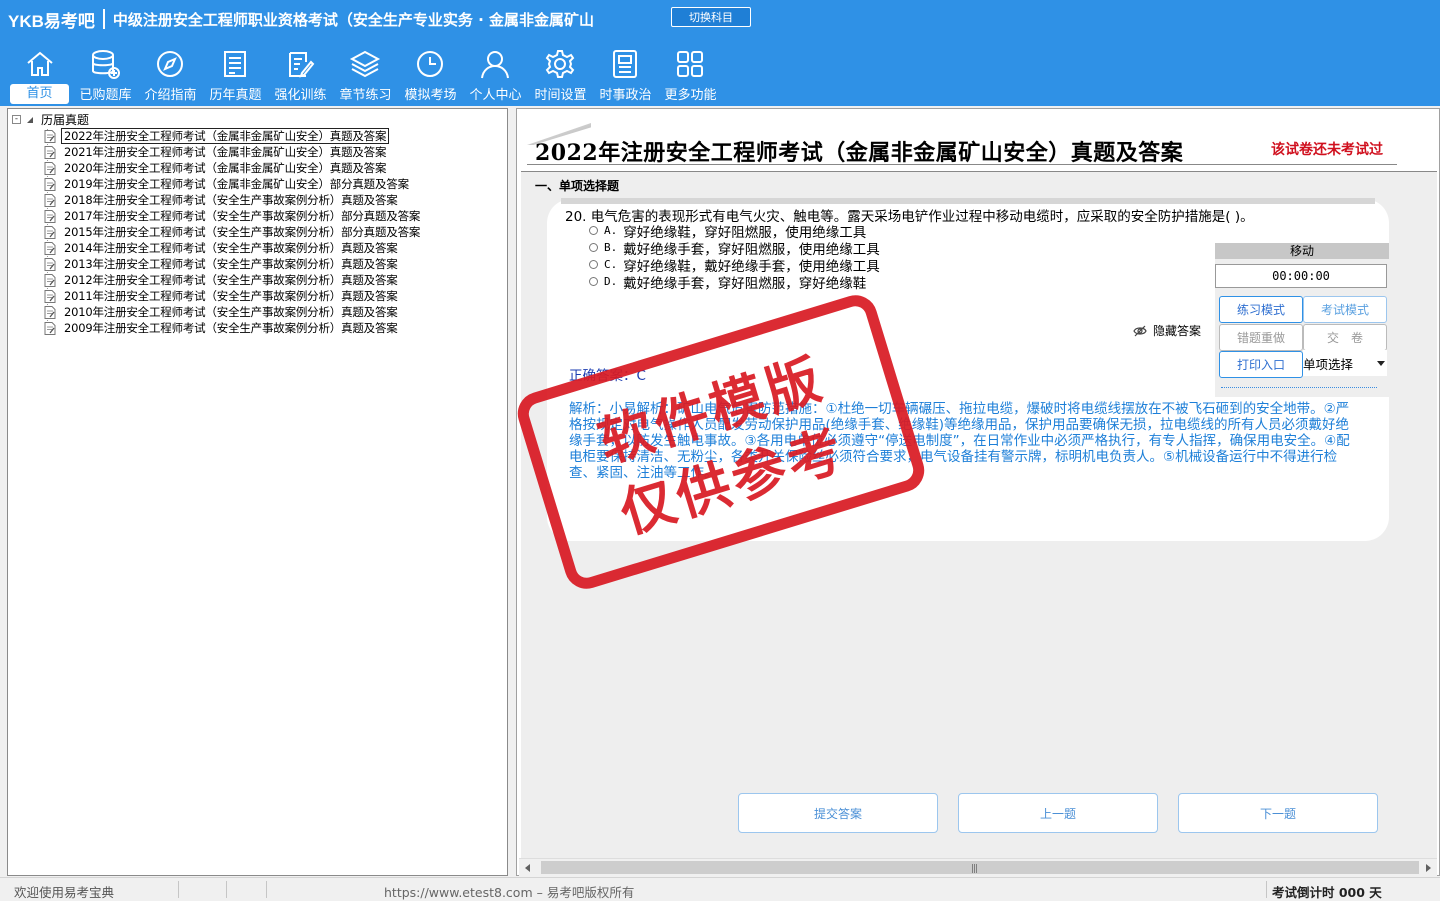 The width and height of the screenshot is (1440, 901). What do you see at coordinates (560, 64) in the screenshot?
I see `gear-icon` at bounding box center [560, 64].